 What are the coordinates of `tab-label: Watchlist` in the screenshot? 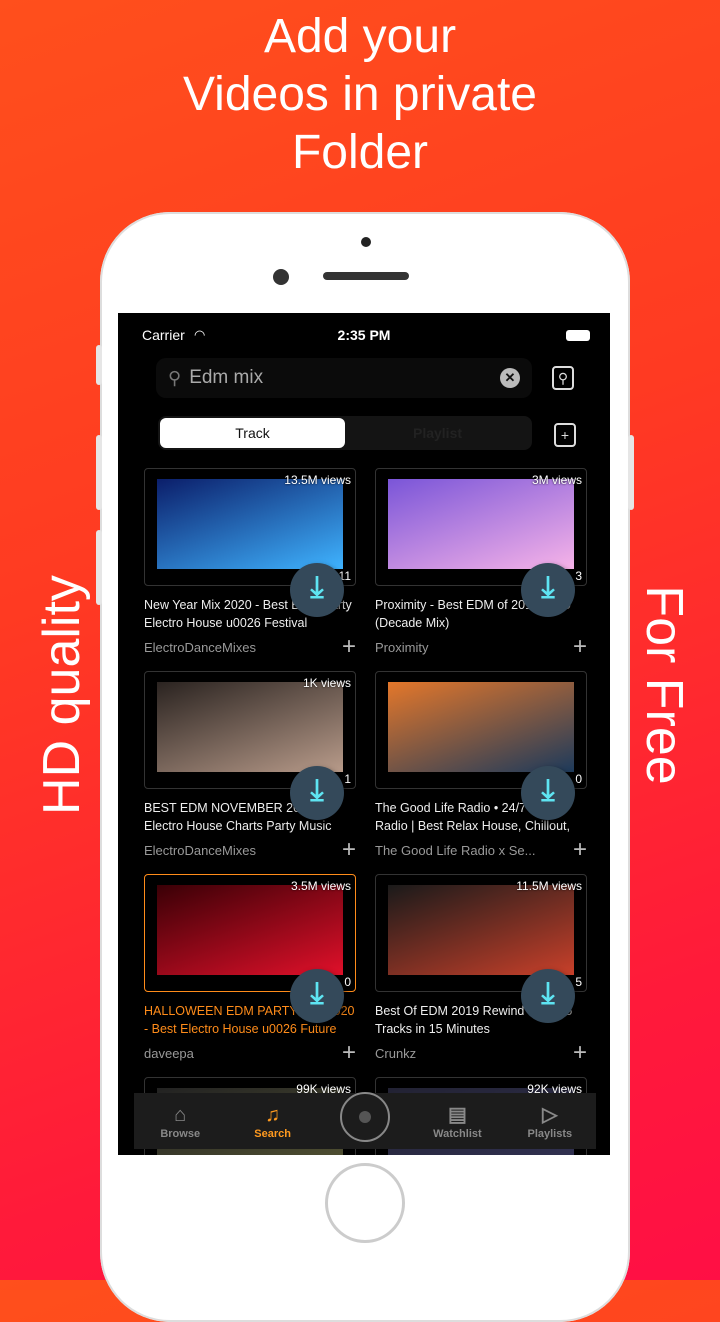 It's located at (457, 1134).